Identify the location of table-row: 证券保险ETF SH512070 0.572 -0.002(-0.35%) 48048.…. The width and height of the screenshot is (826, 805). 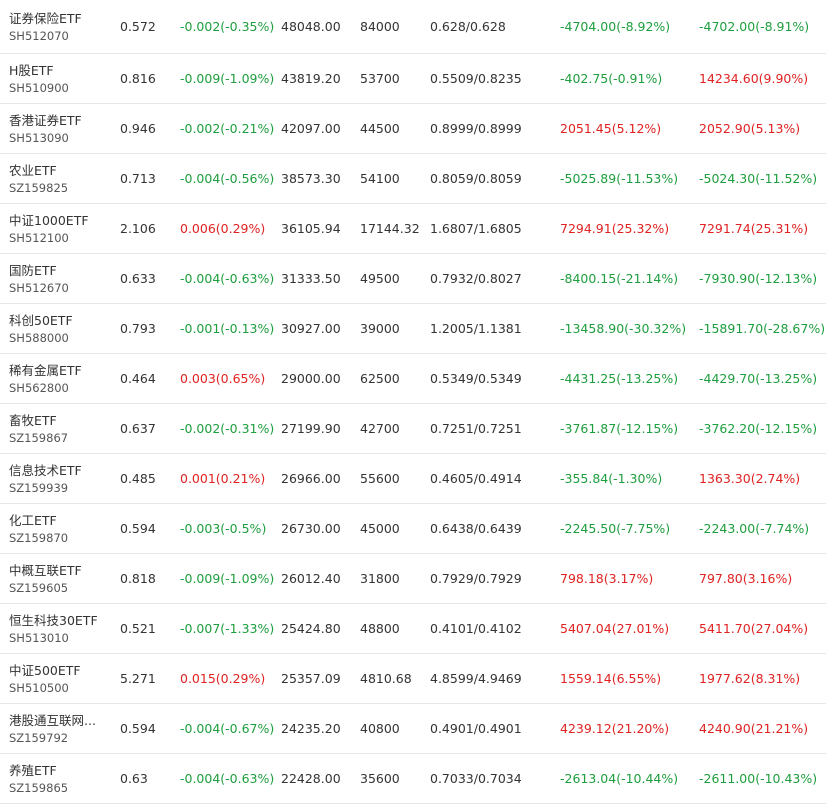
(413, 27).